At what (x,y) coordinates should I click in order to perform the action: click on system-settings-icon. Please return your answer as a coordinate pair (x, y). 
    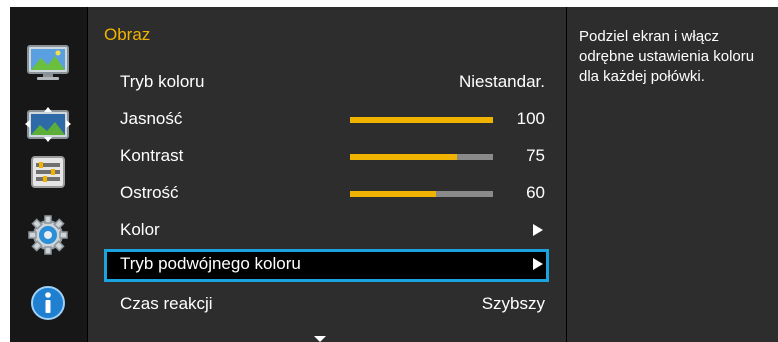
    Looking at the image, I should click on (48, 172).